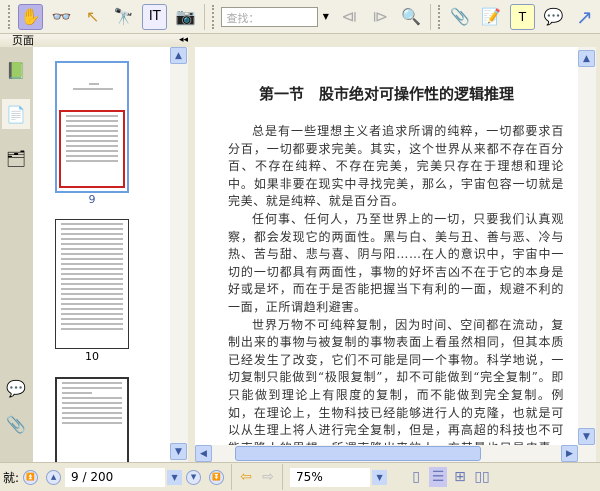  I want to click on last-page-button: ⏬, so click(217, 477).